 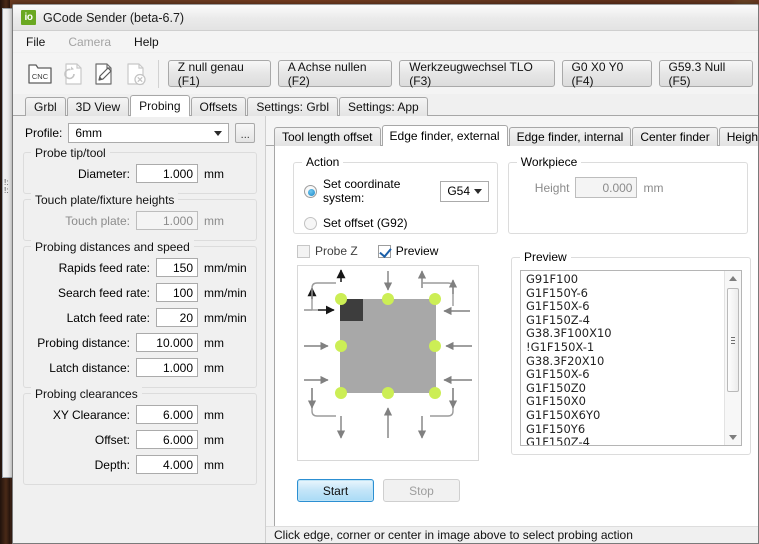 I want to click on coordinate-system-select: G54, so click(x=464, y=191).